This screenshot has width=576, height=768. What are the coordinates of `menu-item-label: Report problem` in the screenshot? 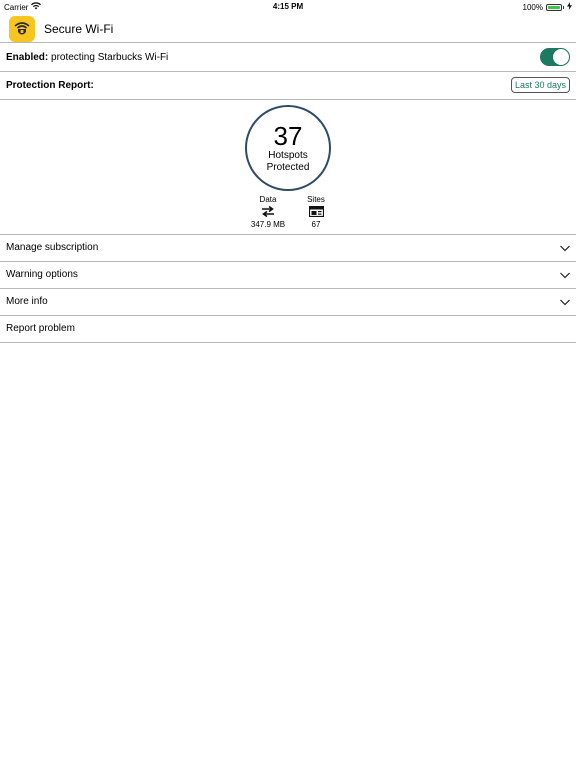 It's located at (40, 328).